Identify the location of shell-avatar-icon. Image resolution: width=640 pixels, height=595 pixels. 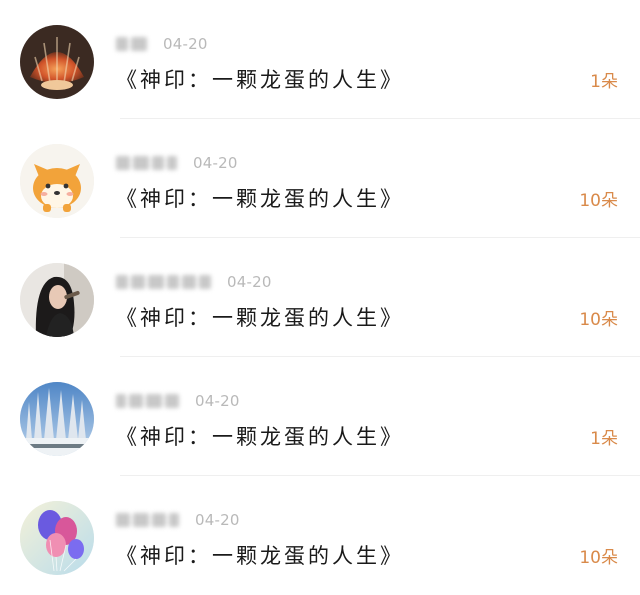
(57, 62).